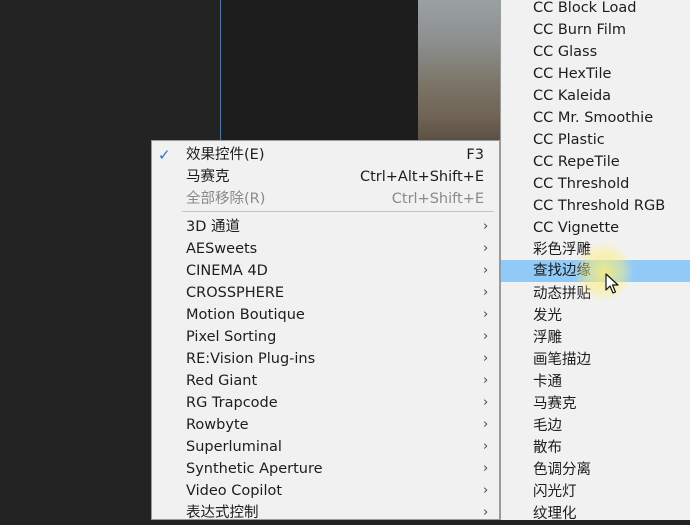 This screenshot has height=525, width=690. I want to click on submenu-item-cc-kaleida: CC Kaleida, so click(595, 96).